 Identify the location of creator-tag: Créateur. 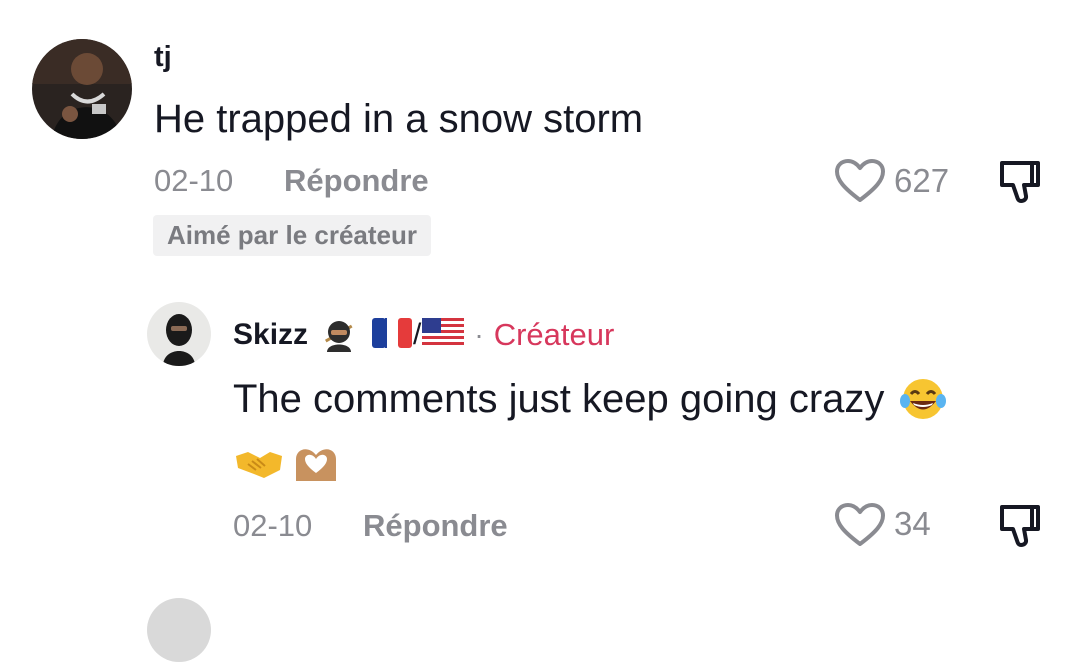
(554, 334).